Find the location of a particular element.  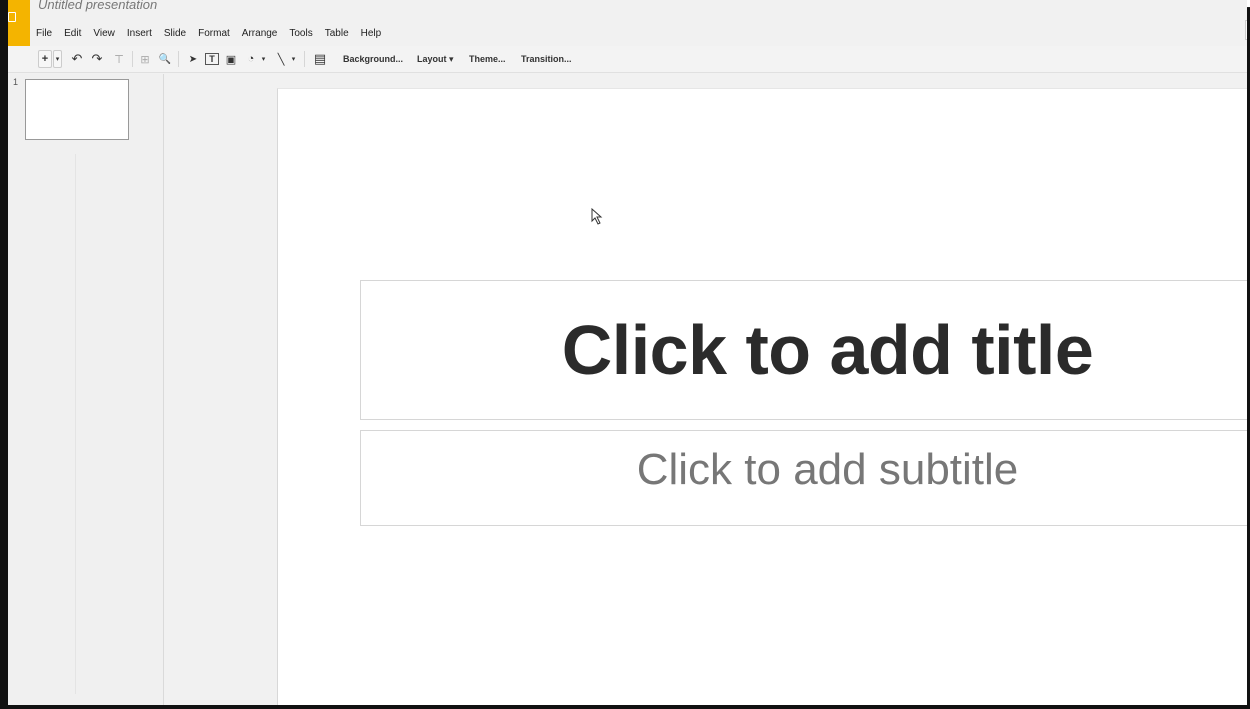

new-slide-dropdown-icon: ▾ is located at coordinates (57, 59).